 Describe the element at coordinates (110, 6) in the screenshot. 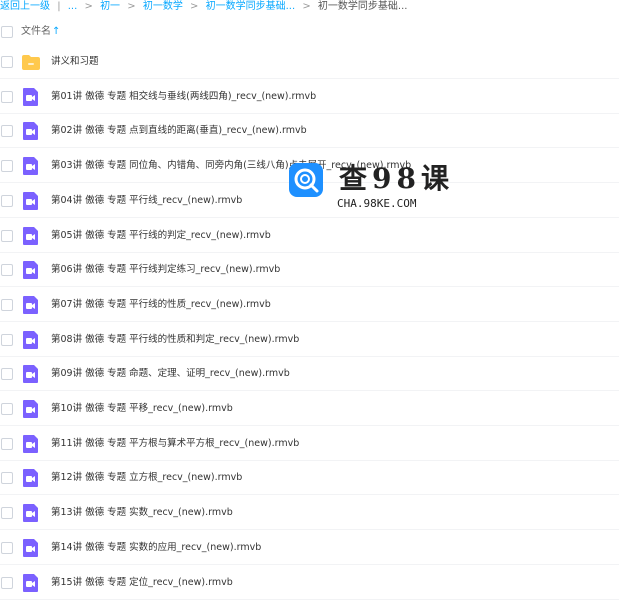

I see `breadcrumb-item-1: 初一` at that location.